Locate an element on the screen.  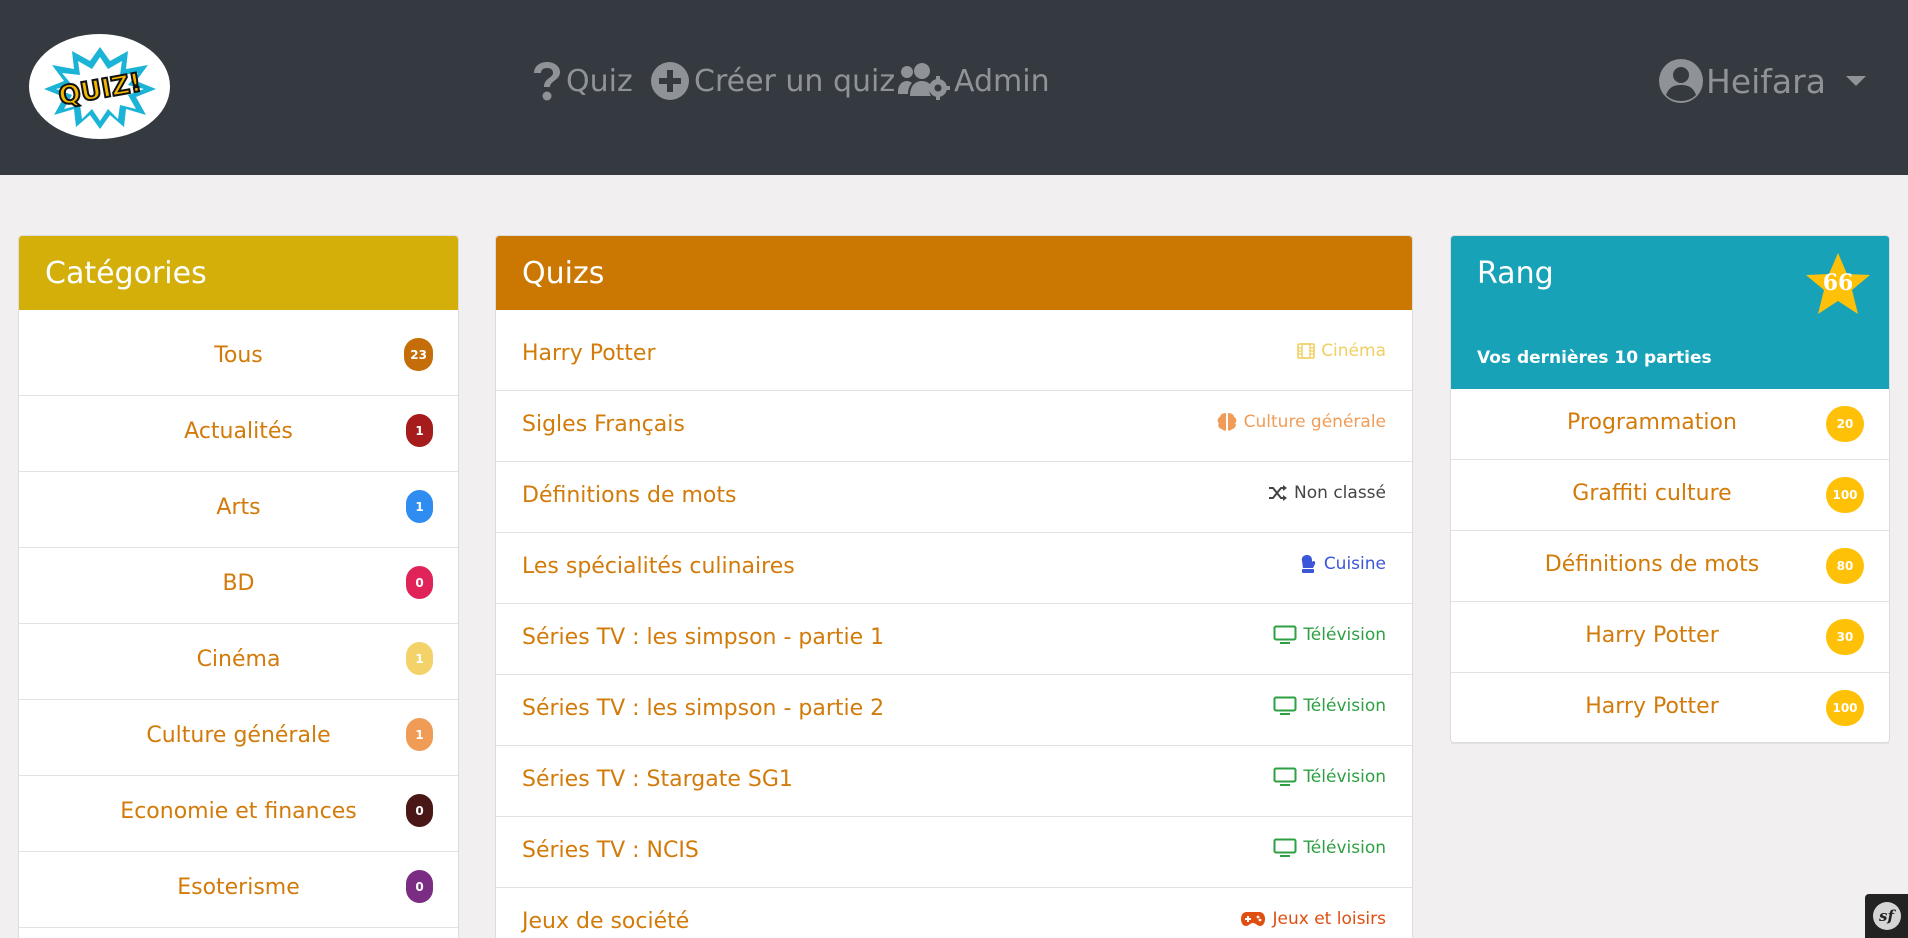
quiz-logo: QUIZ! is located at coordinates (99, 86).